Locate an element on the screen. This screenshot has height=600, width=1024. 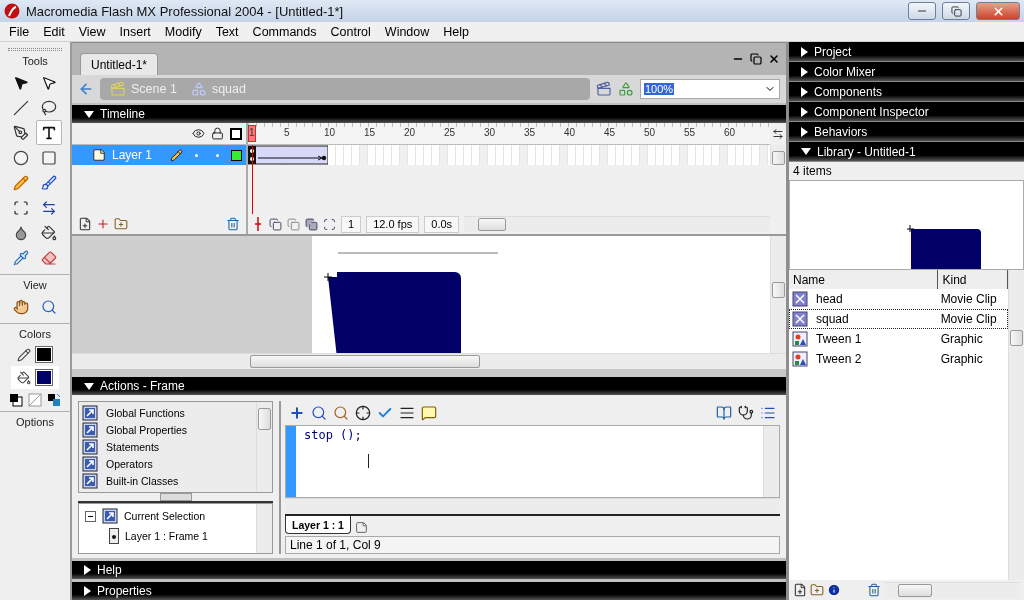
edit-frames-icon is located at coordinates (311, 224).